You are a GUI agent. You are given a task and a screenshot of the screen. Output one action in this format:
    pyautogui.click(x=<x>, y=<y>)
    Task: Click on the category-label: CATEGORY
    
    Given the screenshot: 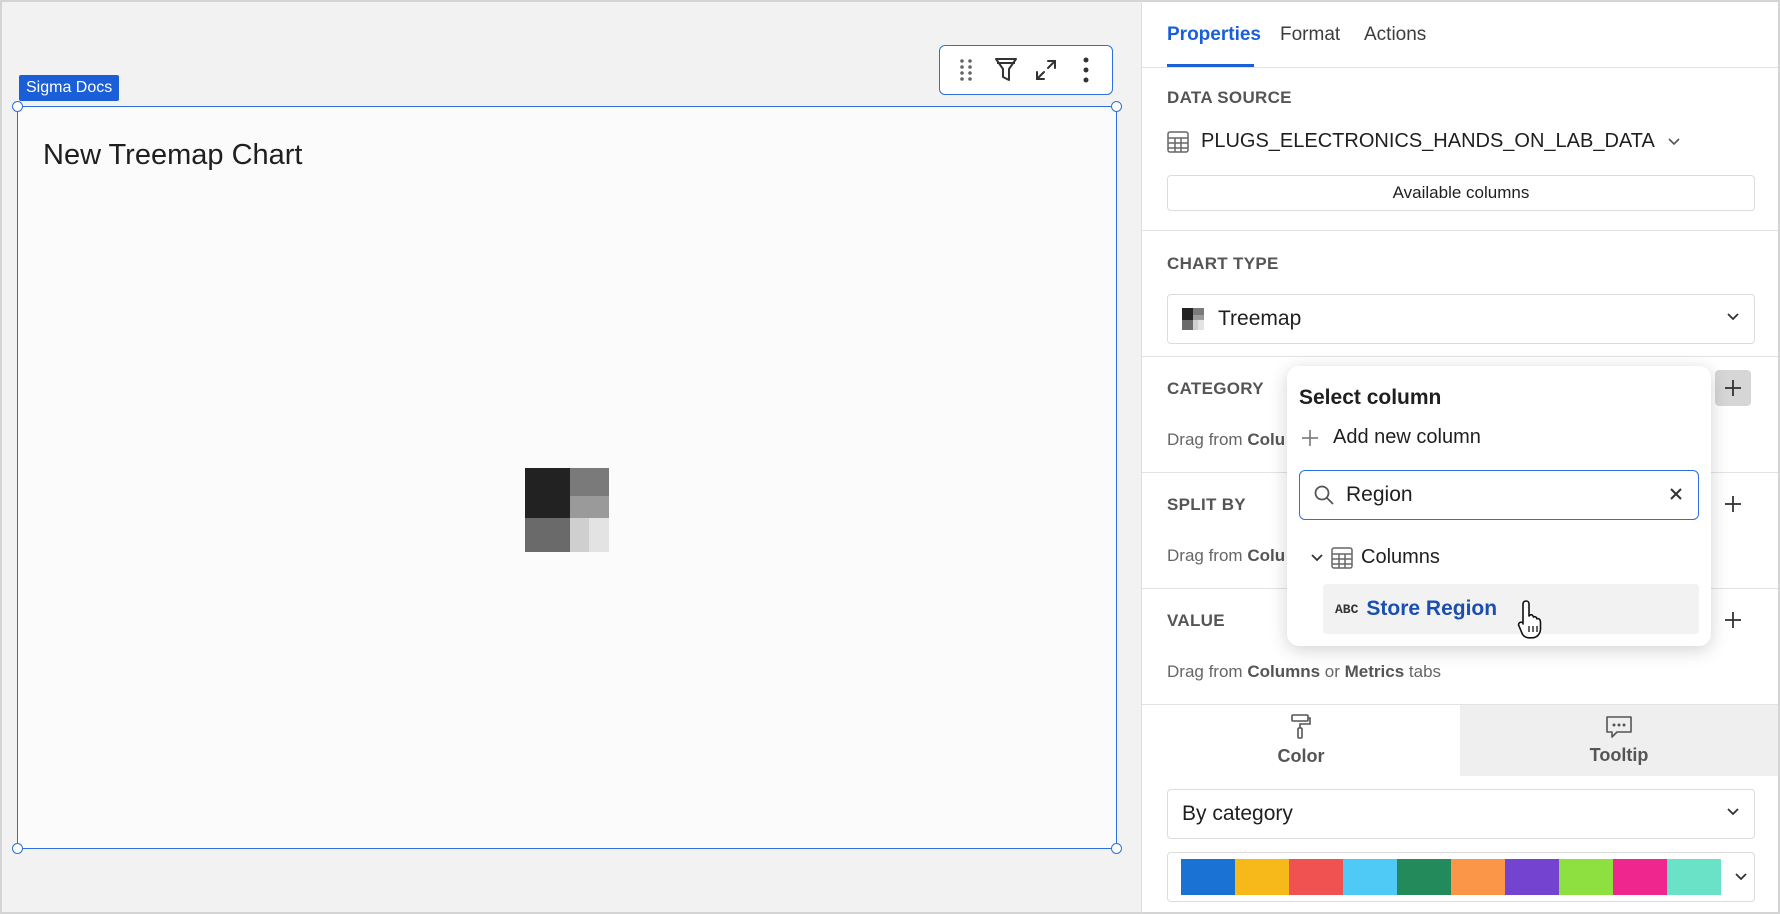 What is the action you would take?
    pyautogui.click(x=1215, y=388)
    